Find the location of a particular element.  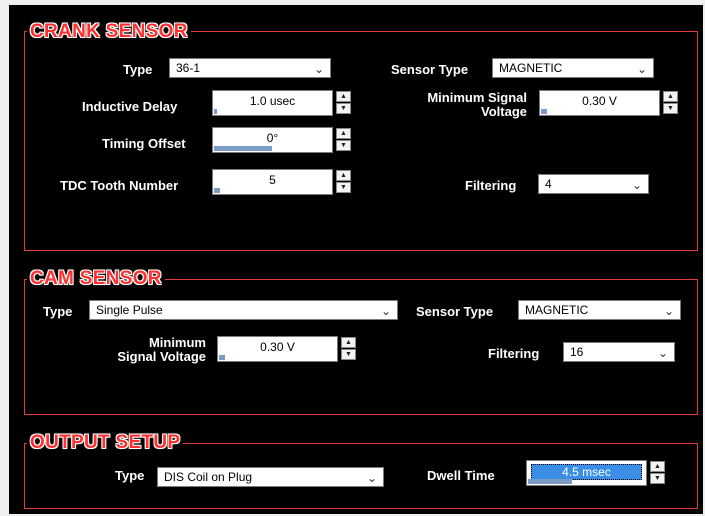

crank-filtering-select: 4 ⌄ is located at coordinates (593, 184).